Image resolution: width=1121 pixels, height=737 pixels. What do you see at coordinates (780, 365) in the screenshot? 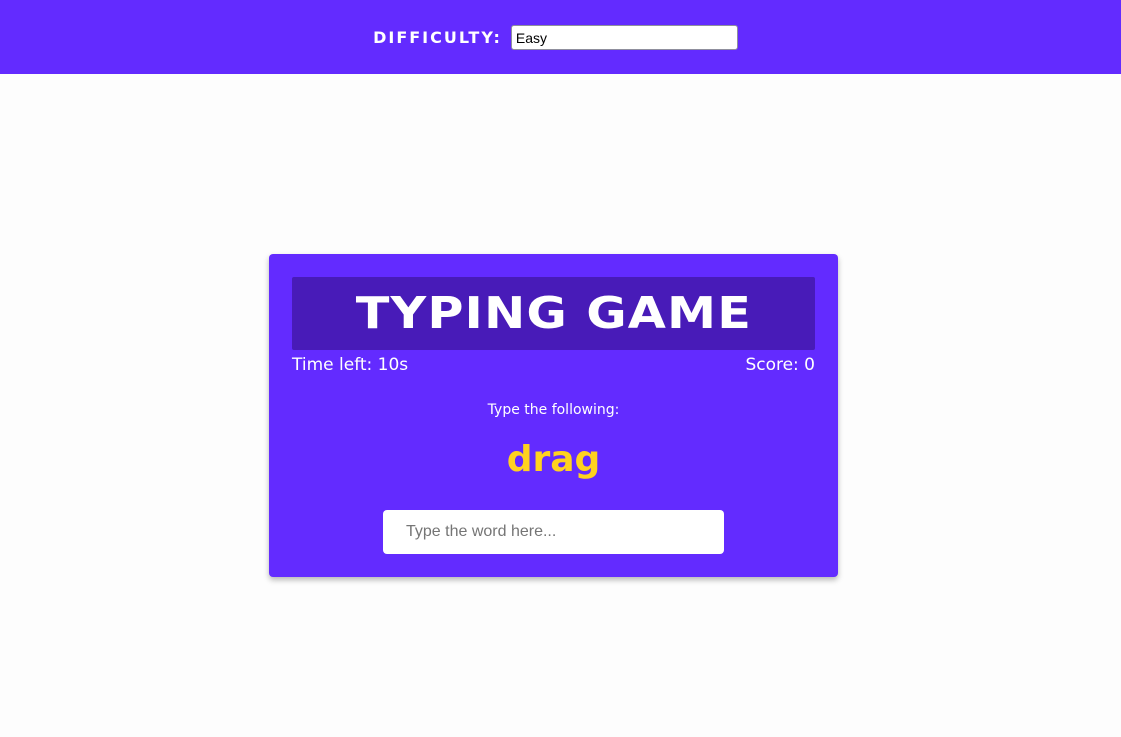
I see `score: Score: 0` at bounding box center [780, 365].